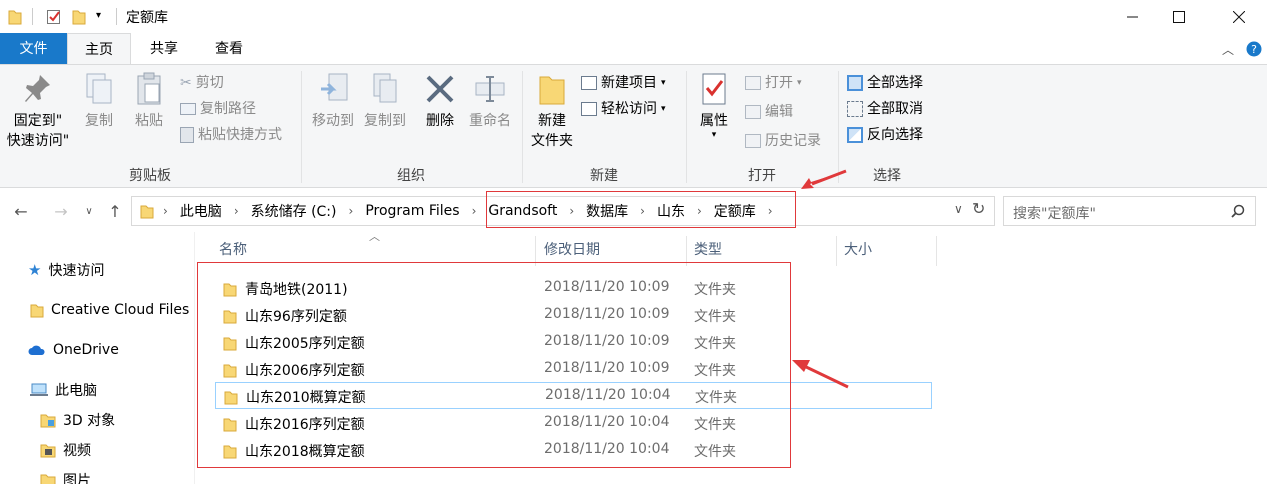 This screenshot has width=1267, height=484. I want to click on easy-access-icon, so click(589, 109).